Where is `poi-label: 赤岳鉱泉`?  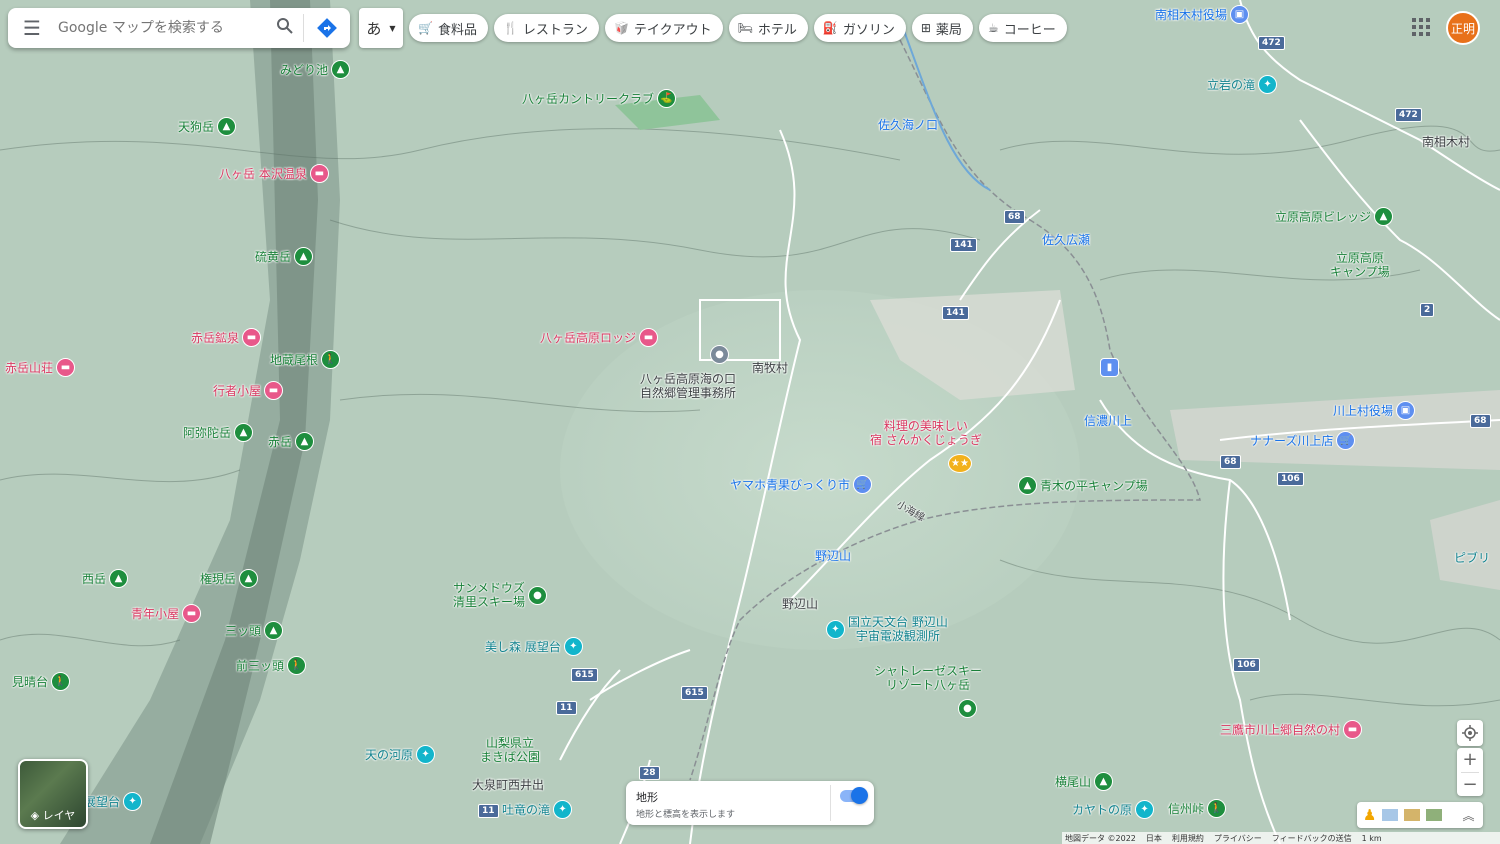
poi-label: 赤岳鉱泉 is located at coordinates (215, 337).